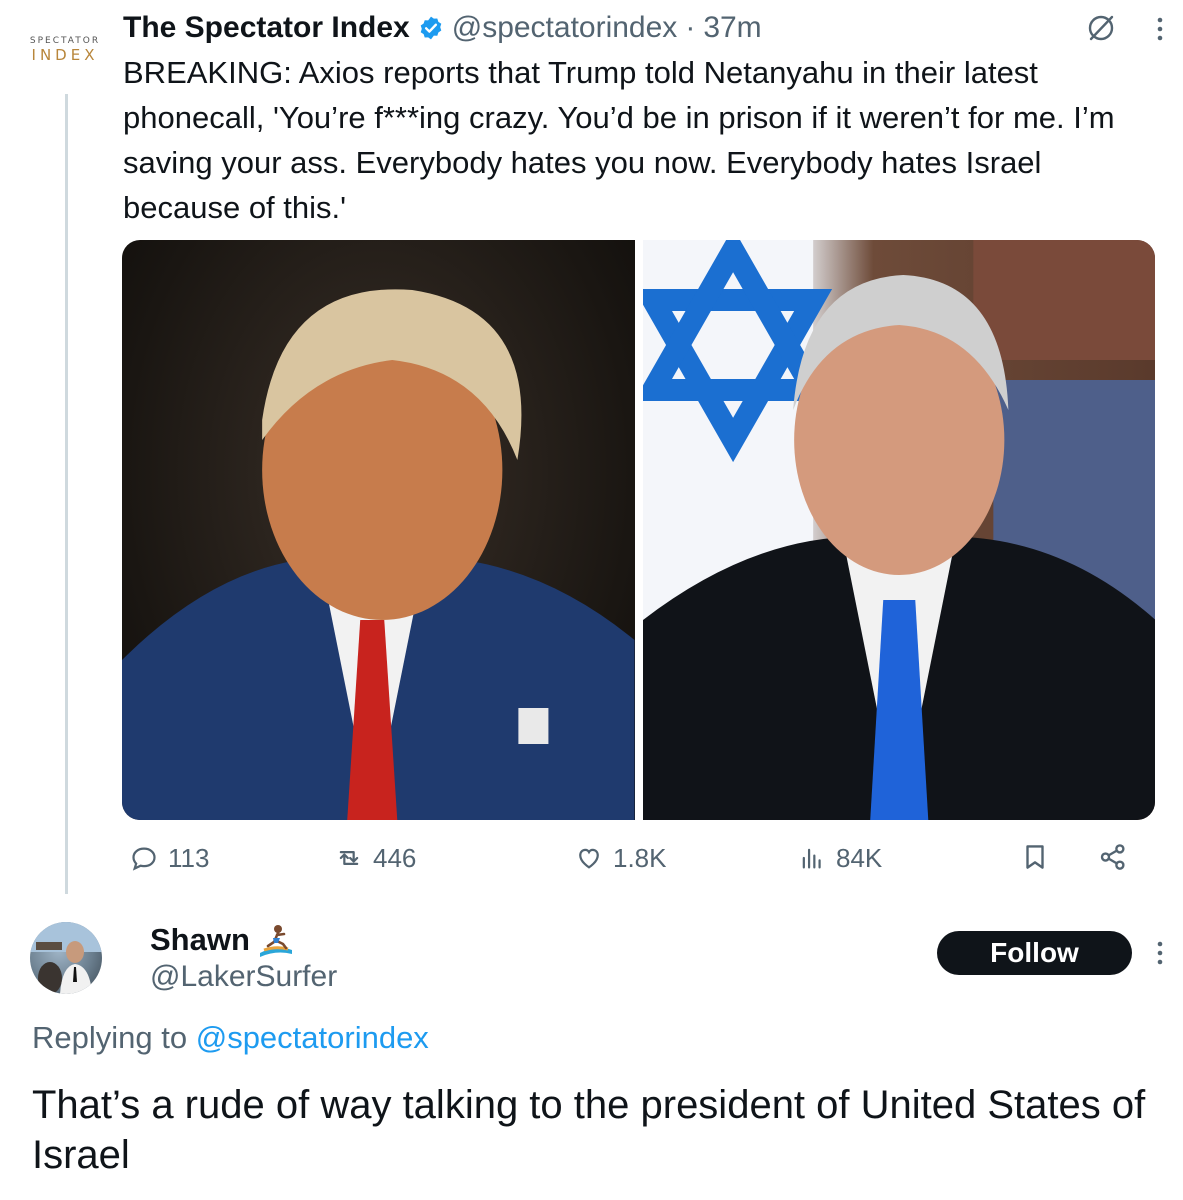 The width and height of the screenshot is (1183, 1200). What do you see at coordinates (811, 858) in the screenshot?
I see `views-icon` at bounding box center [811, 858].